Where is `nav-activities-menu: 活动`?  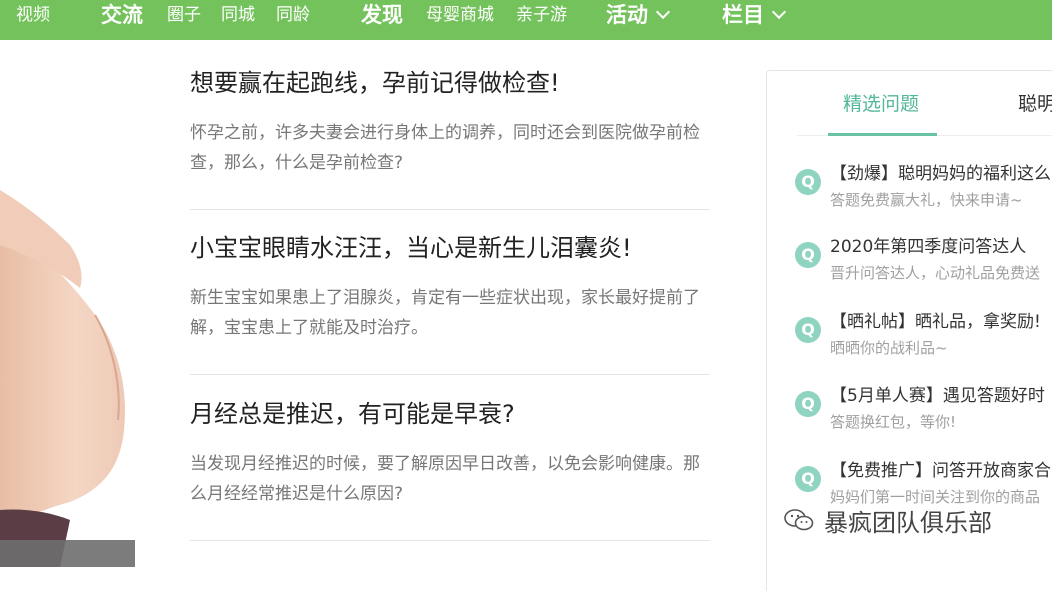
nav-activities-menu: 活动 is located at coordinates (638, 17).